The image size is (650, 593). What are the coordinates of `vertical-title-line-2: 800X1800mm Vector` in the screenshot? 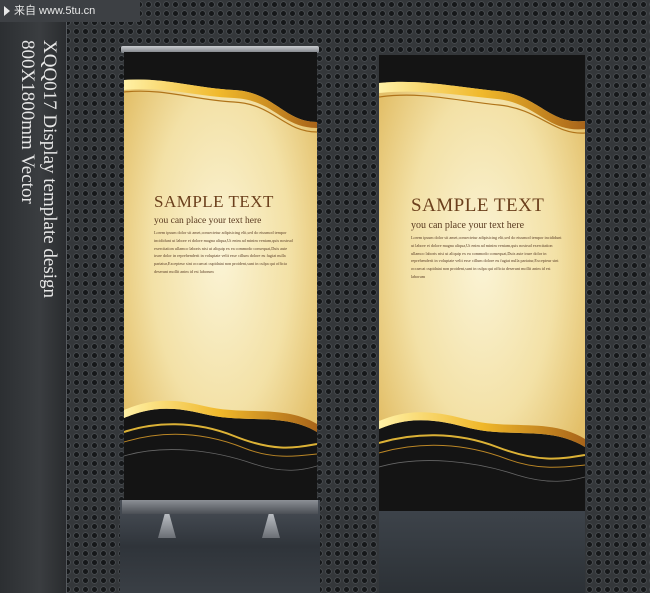 It's located at (27, 122).